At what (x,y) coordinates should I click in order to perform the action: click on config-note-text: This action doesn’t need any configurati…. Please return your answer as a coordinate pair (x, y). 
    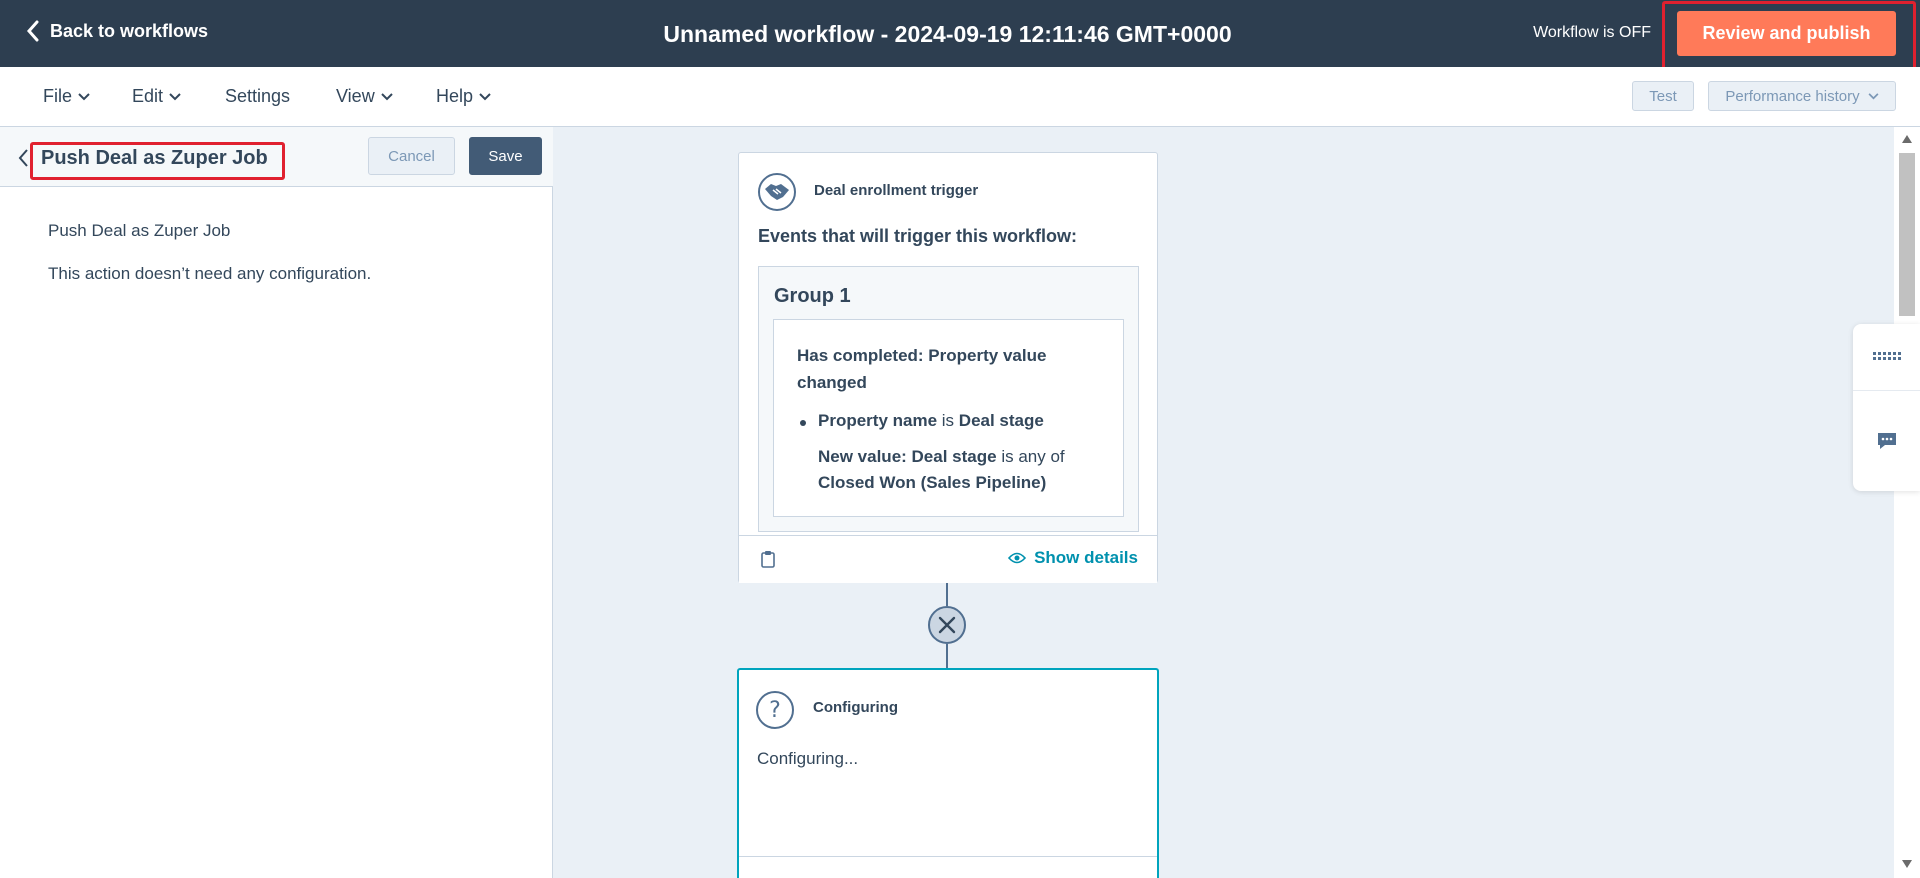
    Looking at the image, I should click on (210, 273).